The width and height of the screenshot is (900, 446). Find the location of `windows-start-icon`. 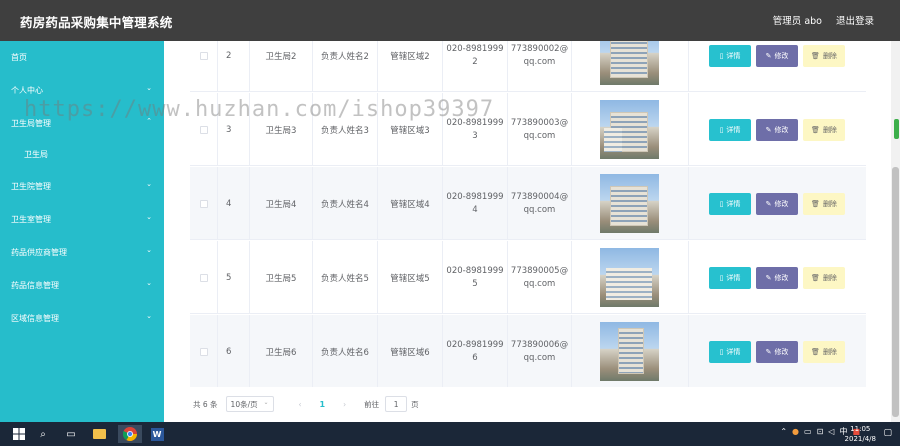

windows-start-icon is located at coordinates (19, 434).